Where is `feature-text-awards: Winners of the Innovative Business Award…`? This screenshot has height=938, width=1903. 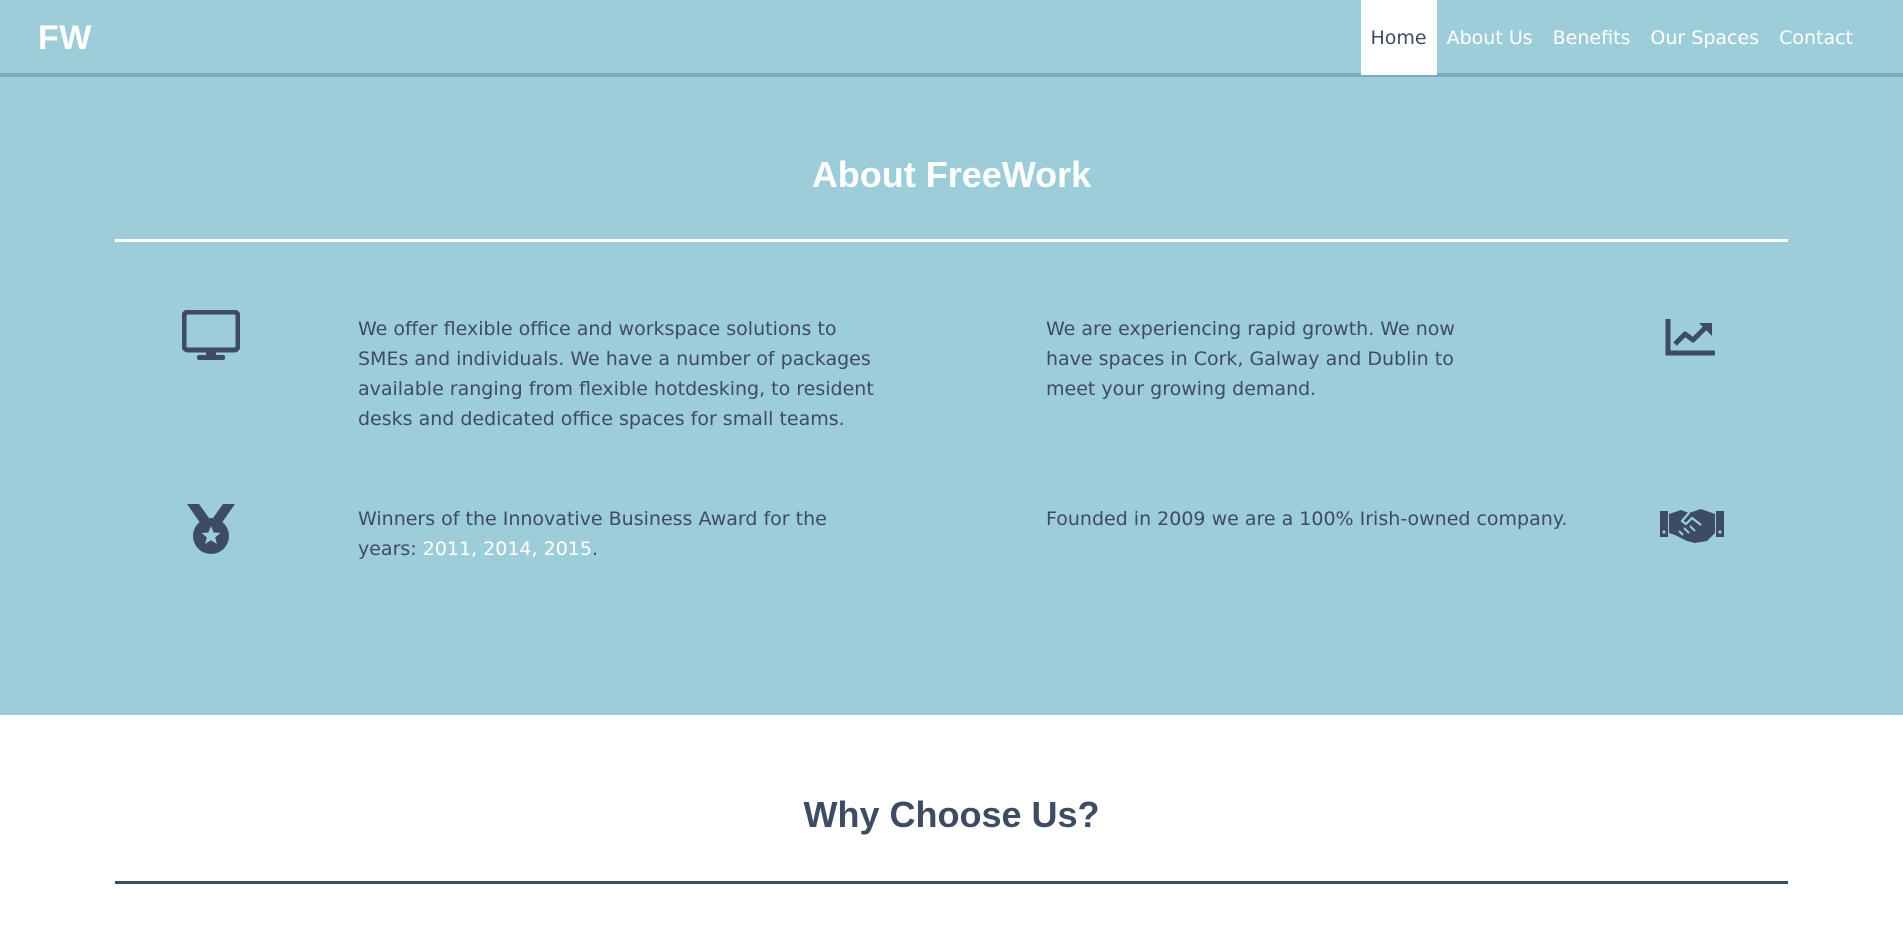 feature-text-awards: Winners of the Innovative Business Award… is located at coordinates (618, 534).